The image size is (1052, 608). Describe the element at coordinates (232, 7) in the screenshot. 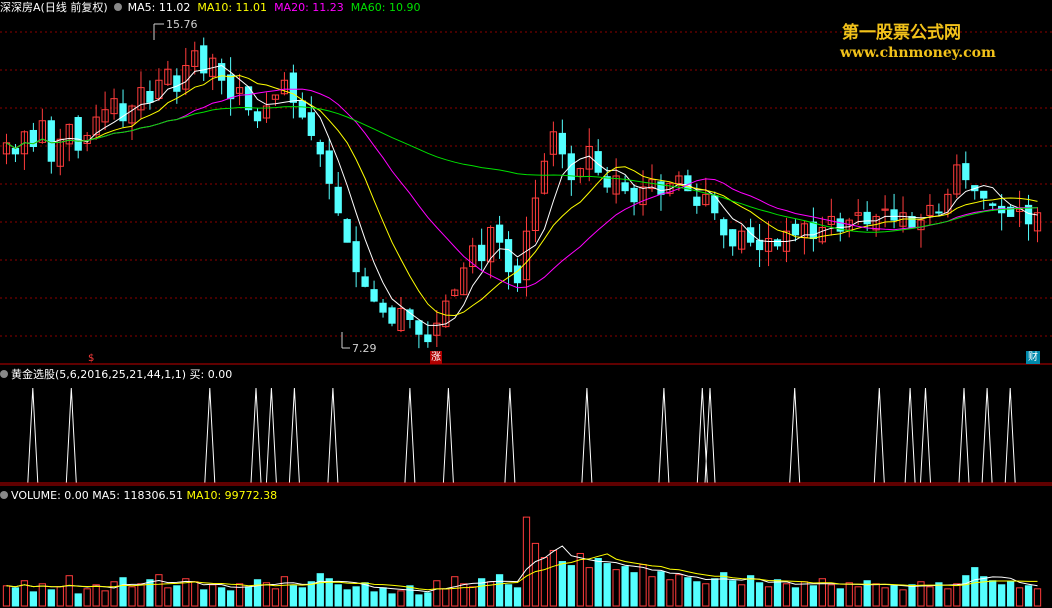

I see `ma10-label: MA10: 11.01` at that location.